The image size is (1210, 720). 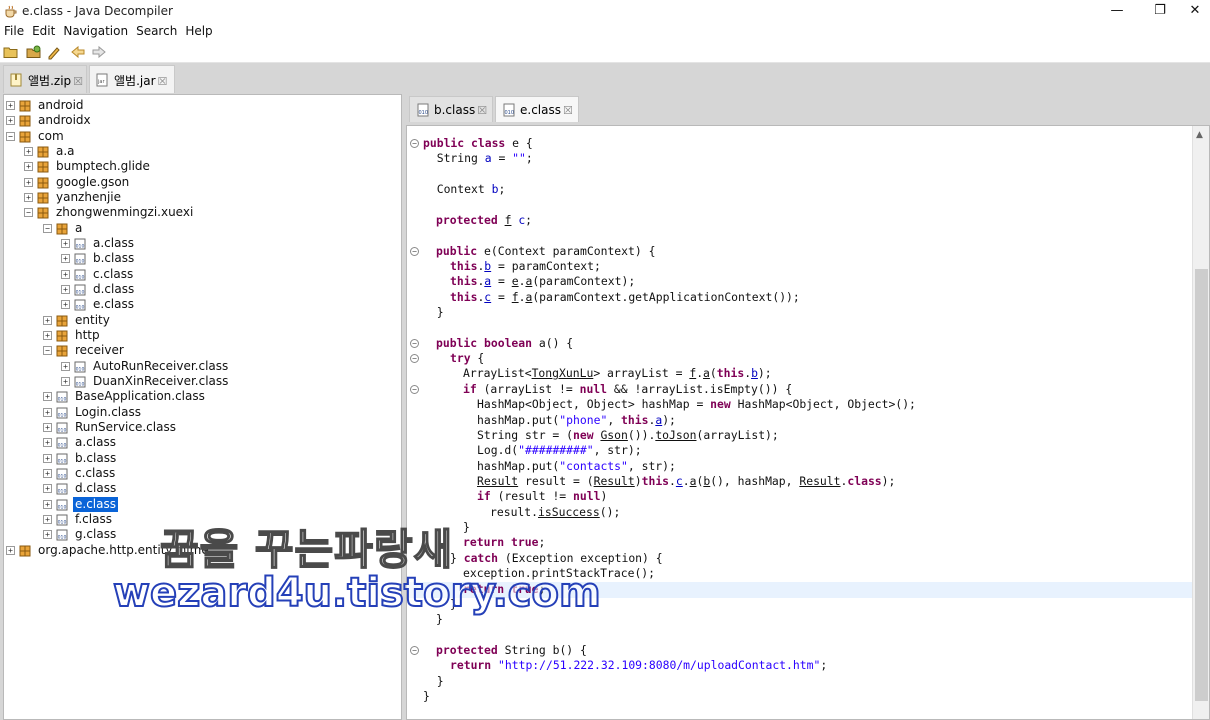 I want to click on tab-e-class: 010 e.class ☒, so click(x=537, y=109).